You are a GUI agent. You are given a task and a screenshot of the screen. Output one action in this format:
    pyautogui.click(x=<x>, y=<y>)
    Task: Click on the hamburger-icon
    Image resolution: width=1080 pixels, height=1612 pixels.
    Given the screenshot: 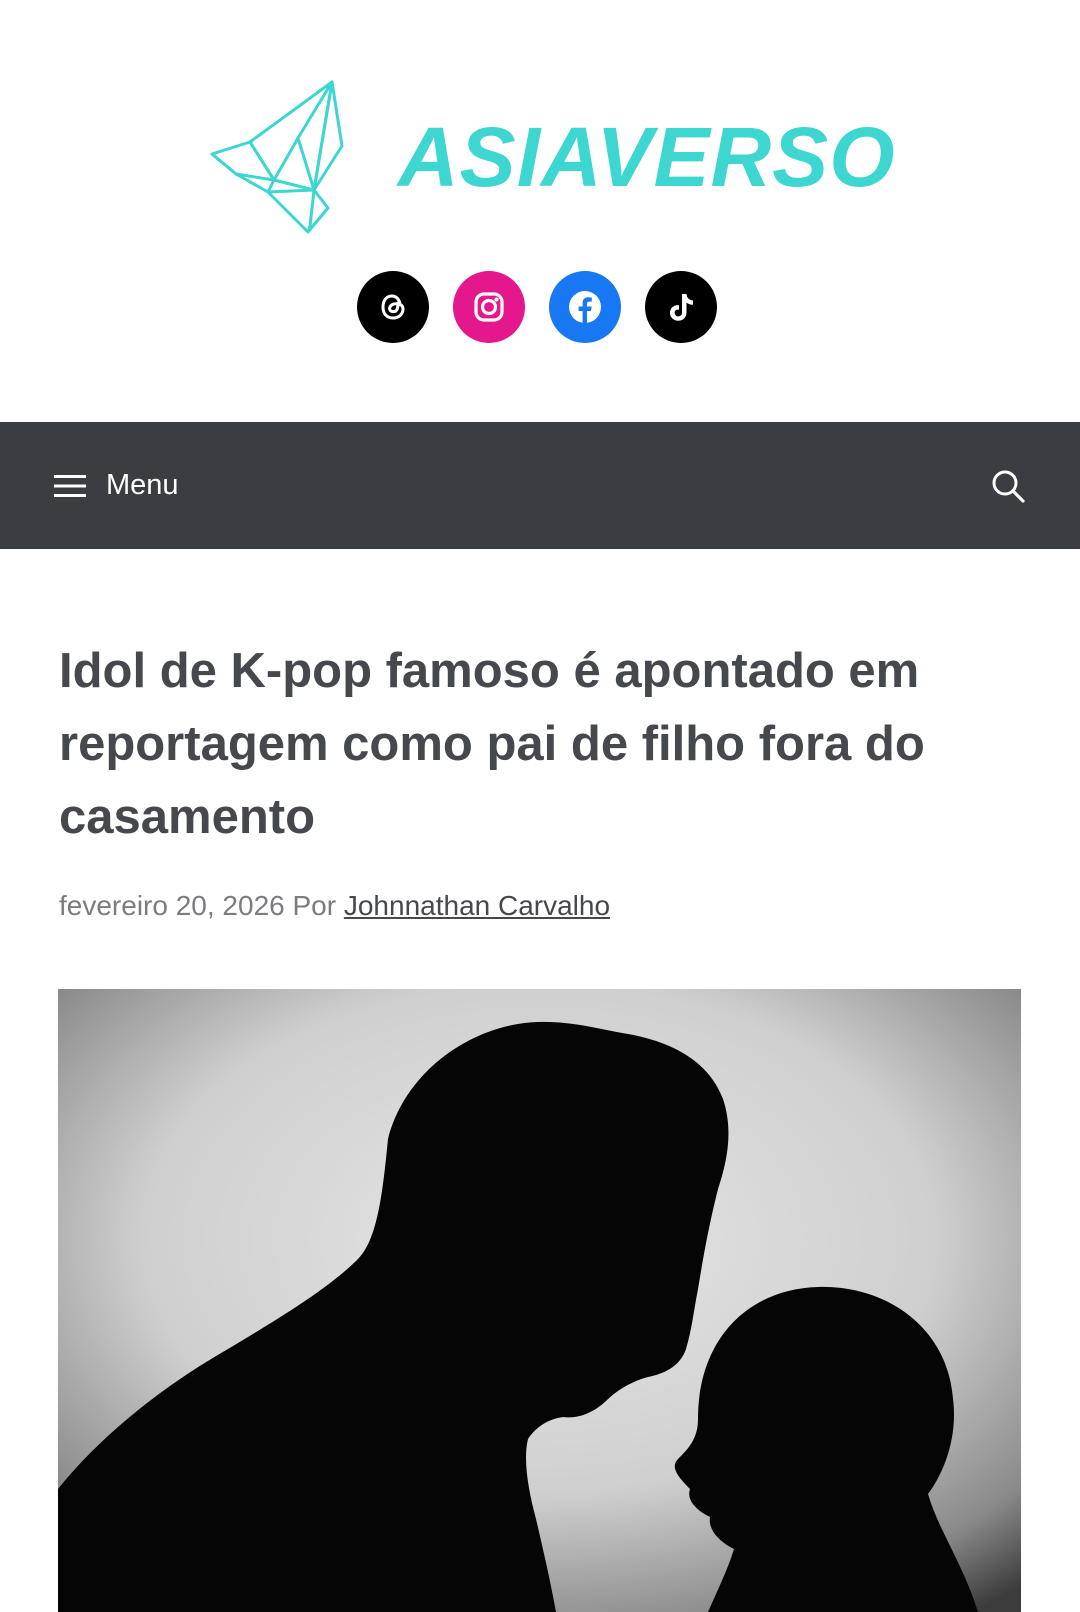 What is the action you would take?
    pyautogui.click(x=70, y=485)
    